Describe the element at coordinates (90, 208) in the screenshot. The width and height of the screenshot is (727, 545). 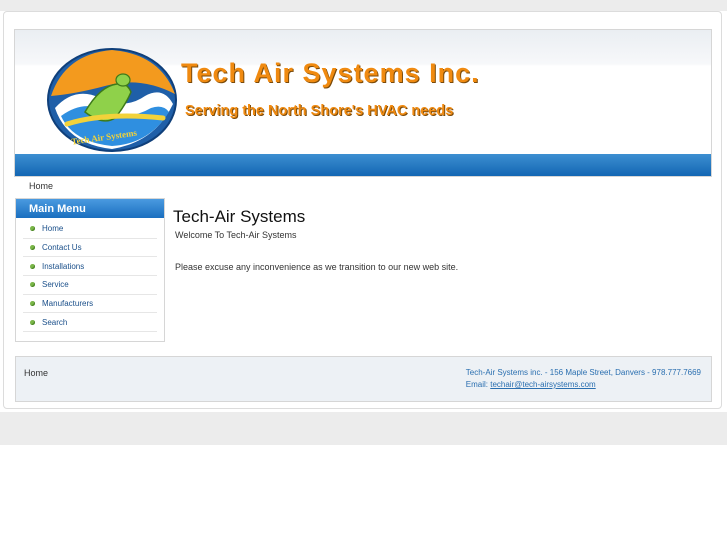
I see `main-menu-heading: Main Menu` at that location.